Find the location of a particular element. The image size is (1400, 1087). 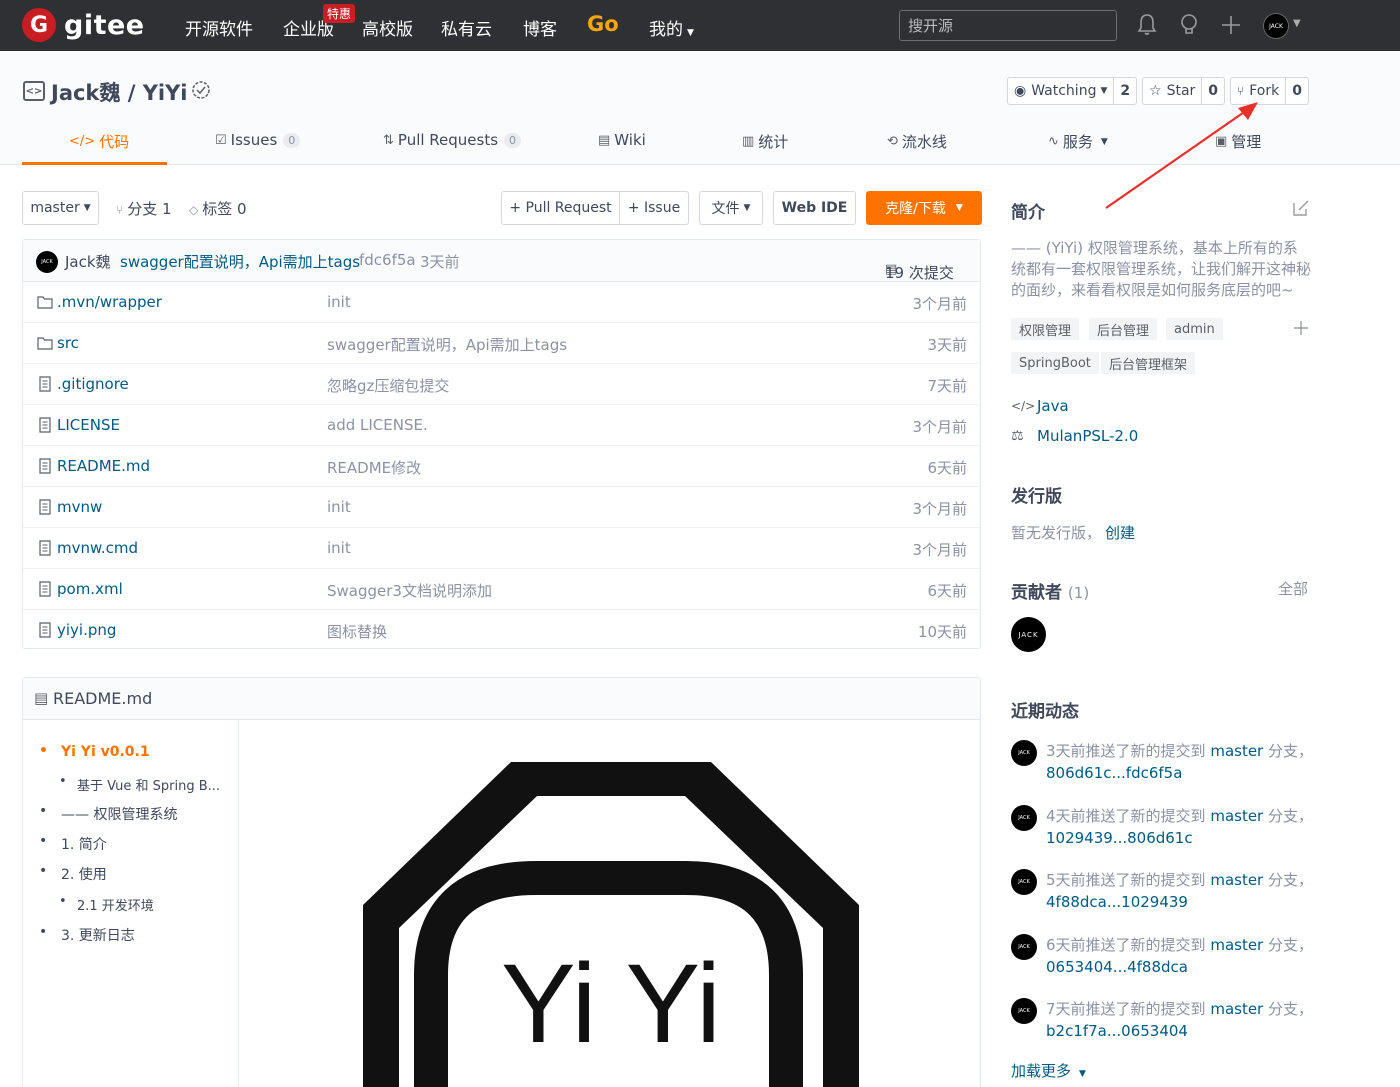

create-release-link: 创建 is located at coordinates (1120, 532).